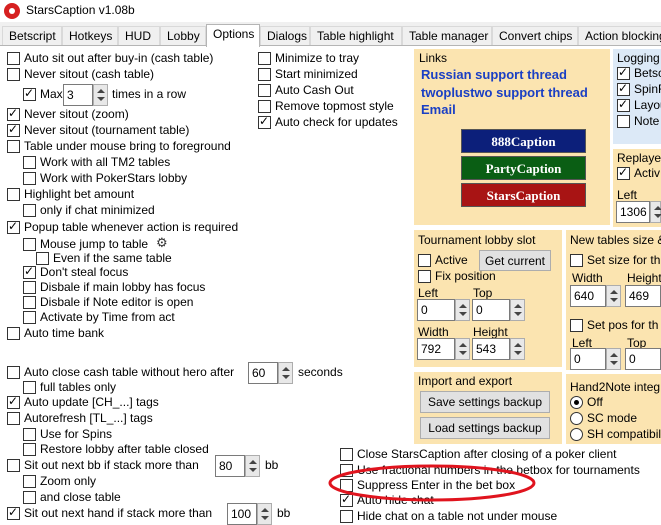 This screenshot has height=525, width=661. What do you see at coordinates (272, 465) in the screenshot?
I see `bb-label-1: bb` at bounding box center [272, 465].